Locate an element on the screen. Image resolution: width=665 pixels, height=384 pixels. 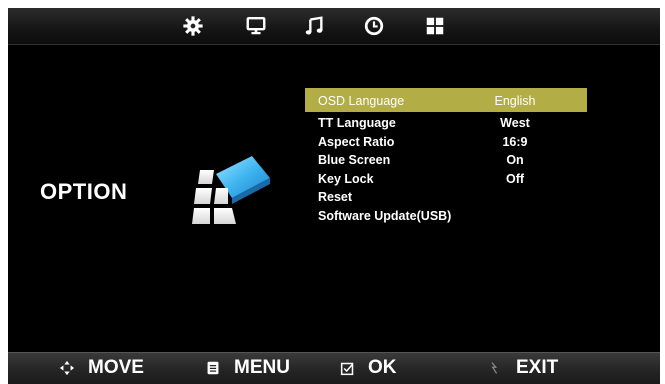
menu-item-label: Key Lock is located at coordinates (346, 178).